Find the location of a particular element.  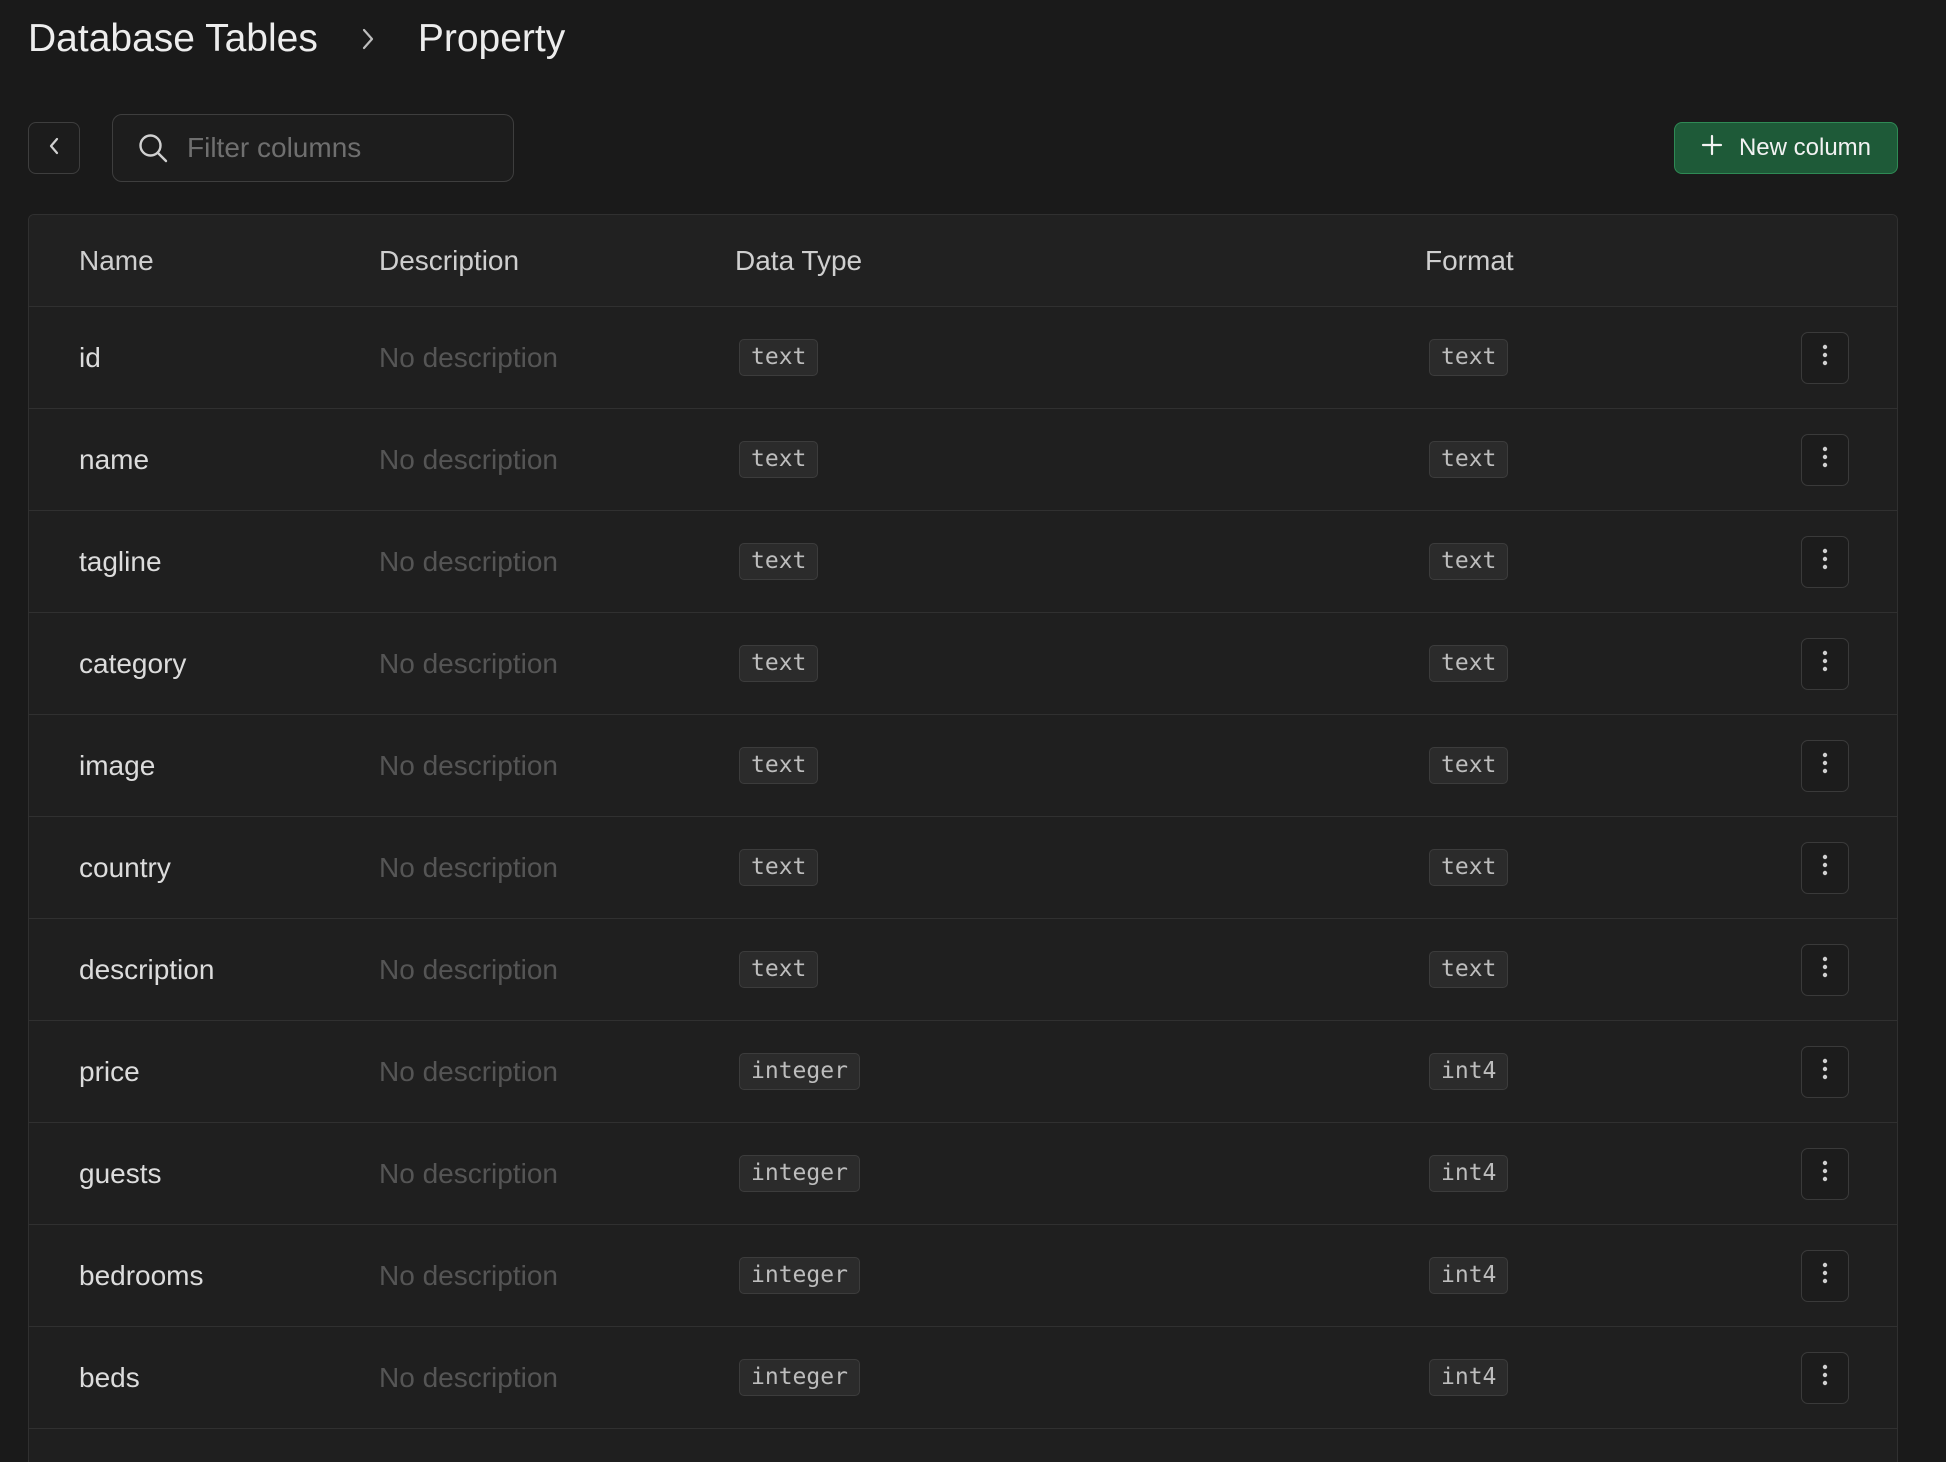

search-box is located at coordinates (330, 148).